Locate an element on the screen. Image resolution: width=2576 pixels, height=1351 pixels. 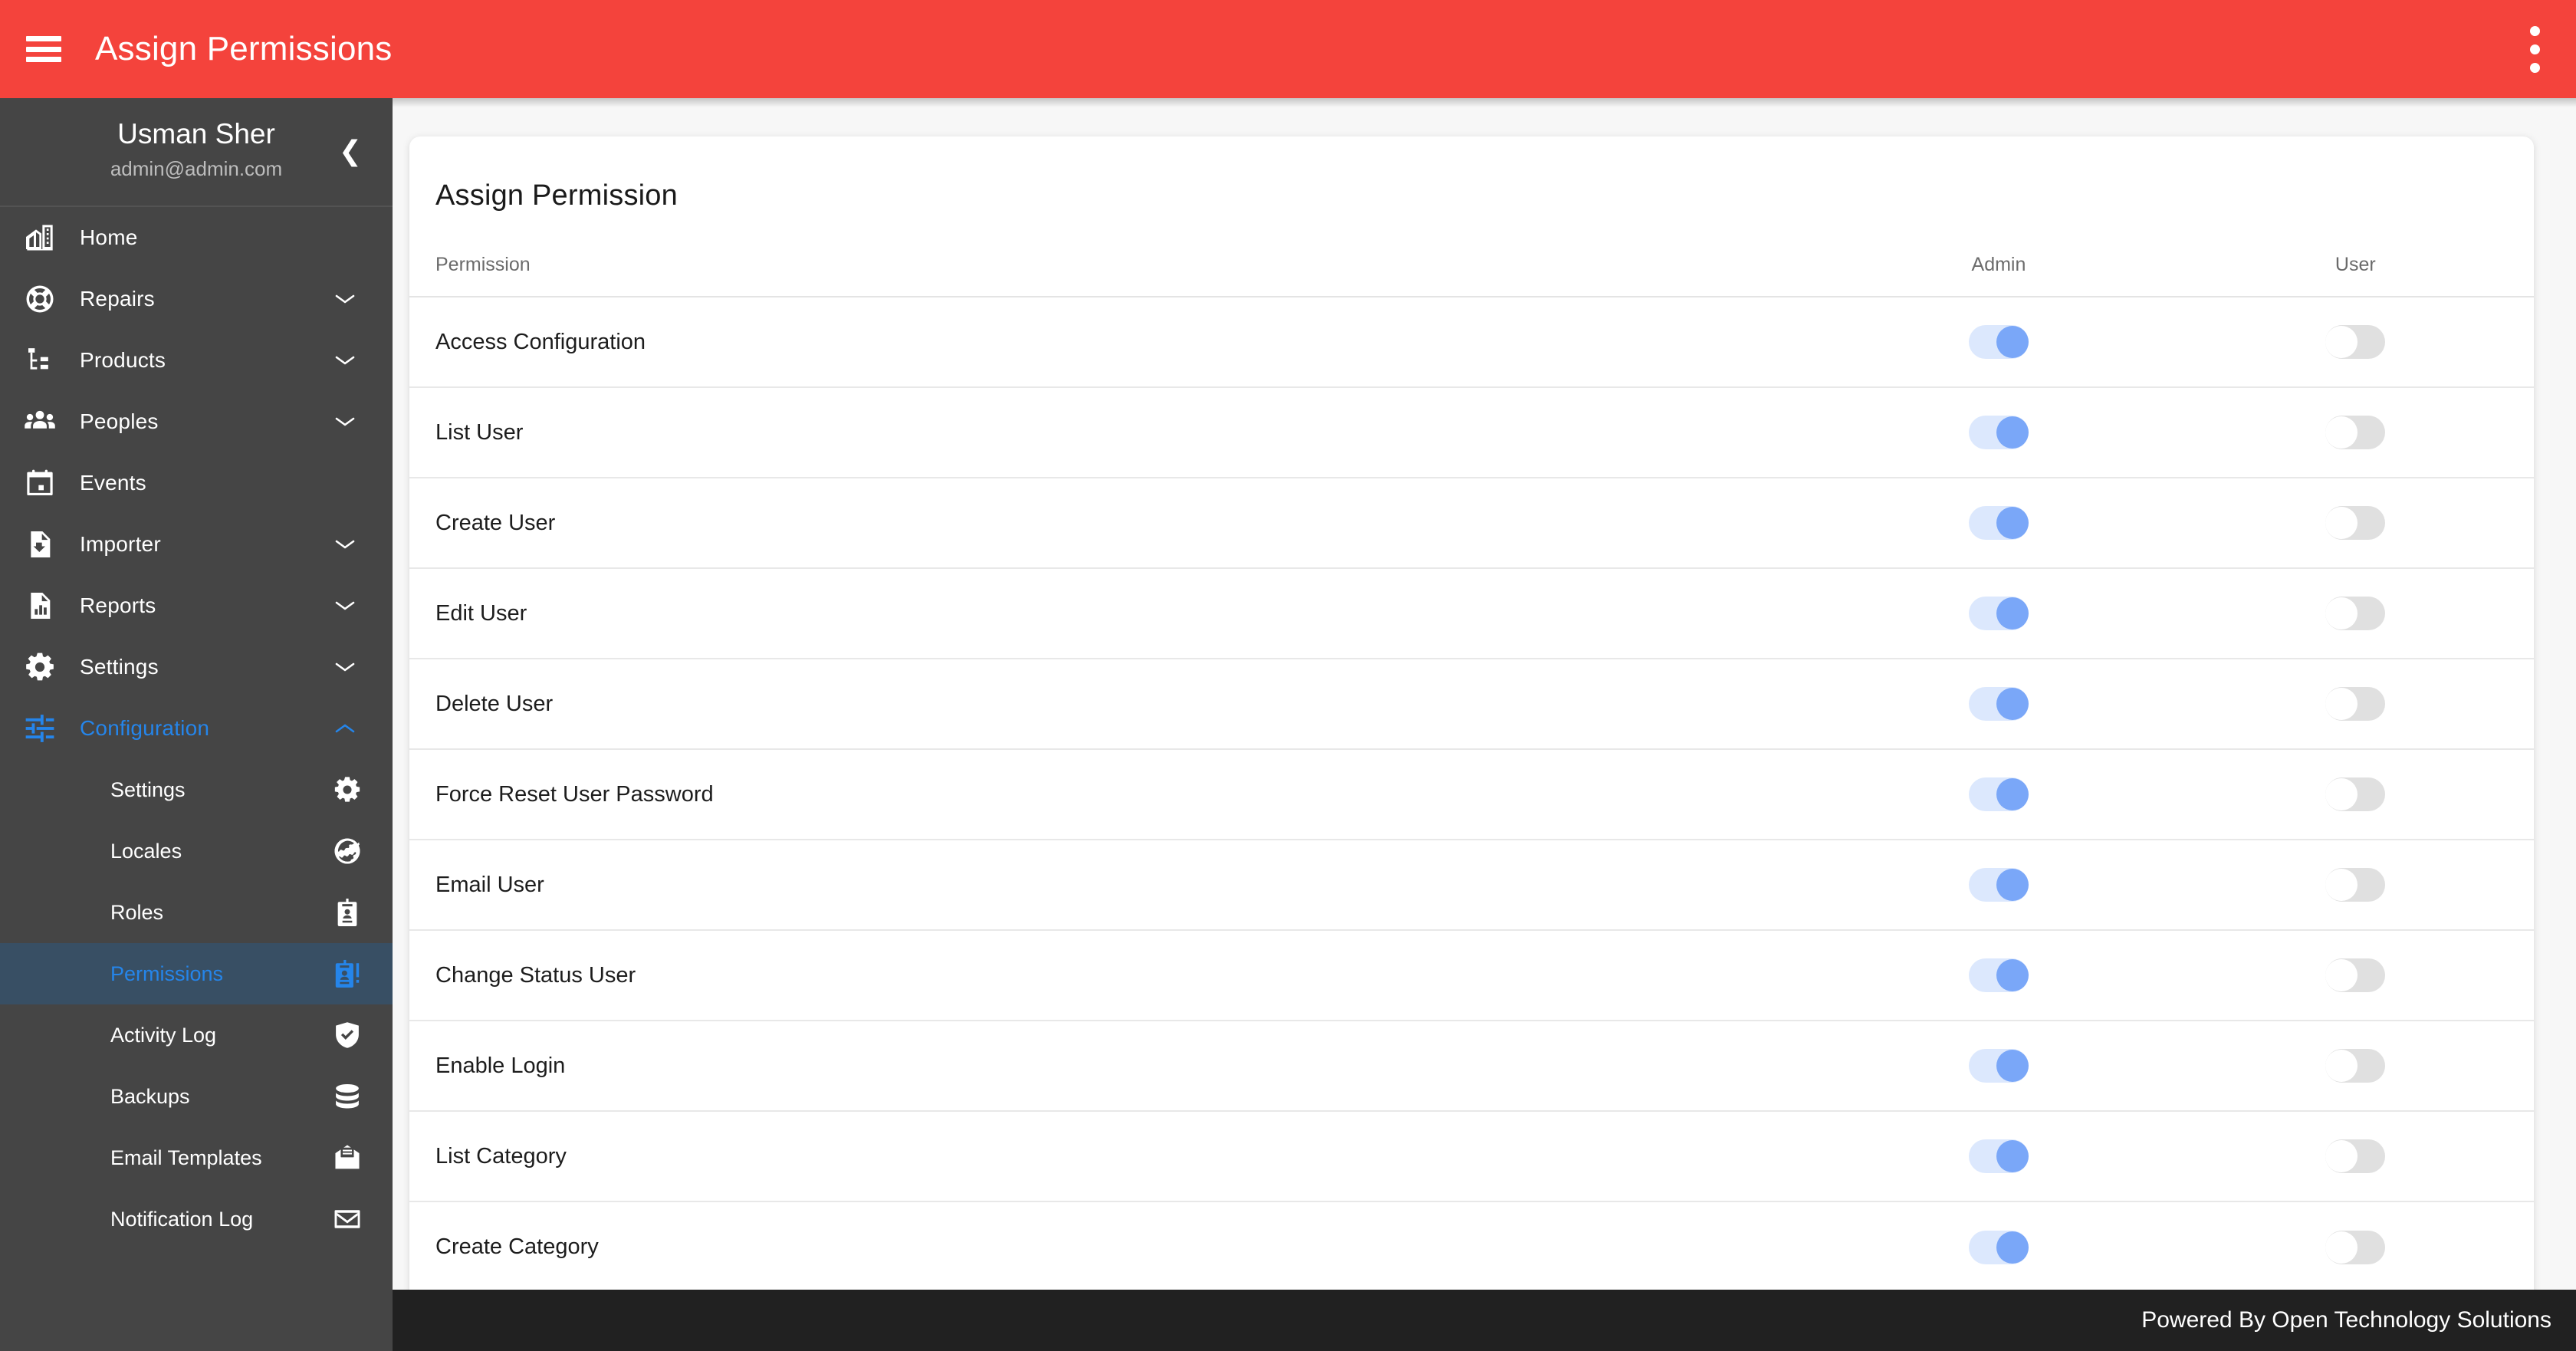
top-app-bar: Assign Permissions is located at coordinates (1288, 49).